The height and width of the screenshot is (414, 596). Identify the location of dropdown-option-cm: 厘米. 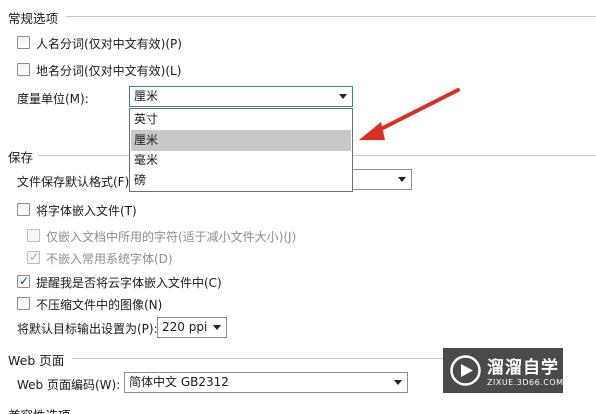
(241, 140).